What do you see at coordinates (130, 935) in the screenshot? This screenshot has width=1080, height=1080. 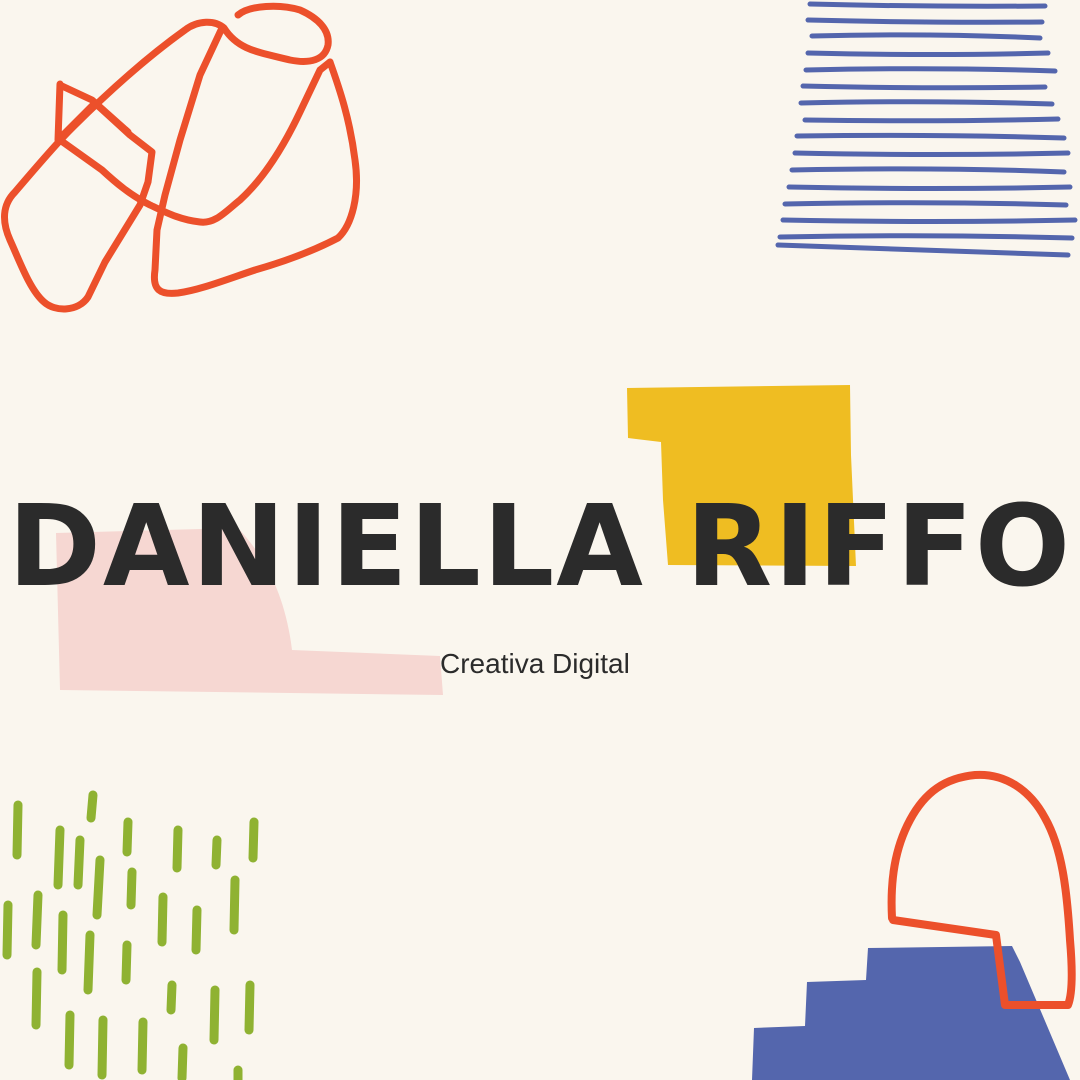 I see `green-dash-marks` at bounding box center [130, 935].